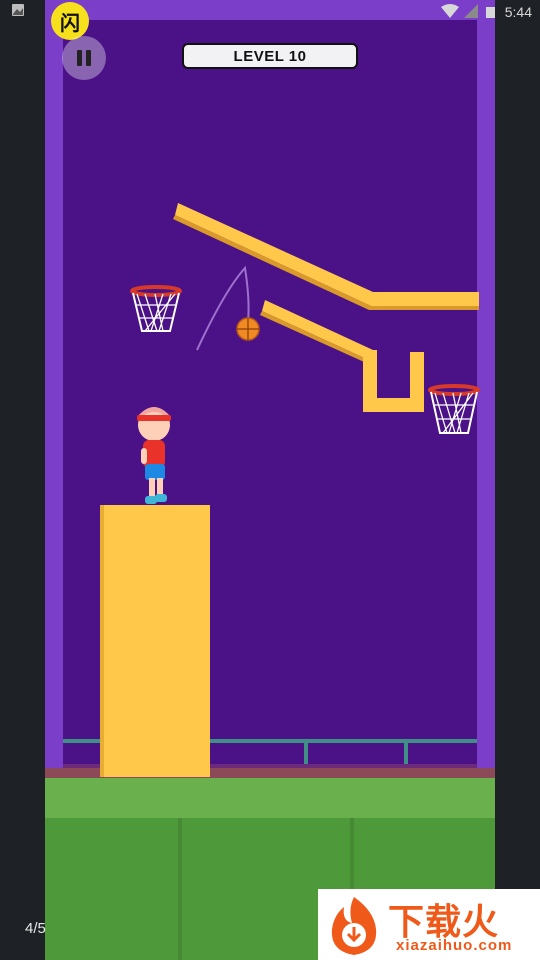 The width and height of the screenshot is (540, 960). Describe the element at coordinates (354, 926) in the screenshot. I see `flame-logo-icon` at that location.